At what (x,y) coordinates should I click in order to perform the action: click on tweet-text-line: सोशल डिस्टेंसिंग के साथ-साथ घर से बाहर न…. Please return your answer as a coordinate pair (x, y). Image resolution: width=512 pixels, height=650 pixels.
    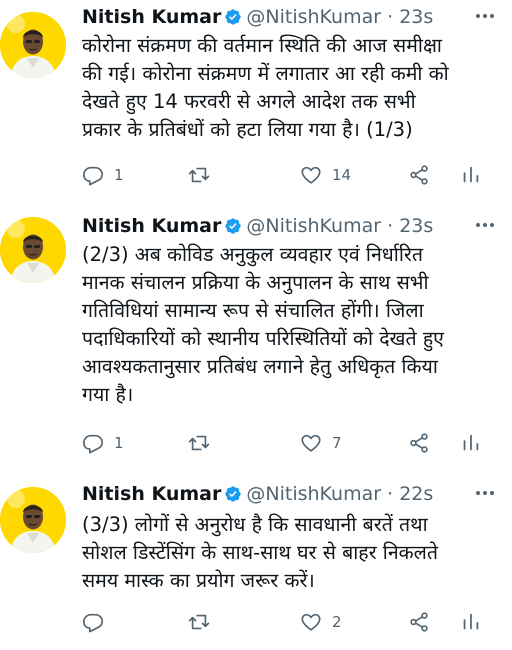
    Looking at the image, I should click on (260, 552).